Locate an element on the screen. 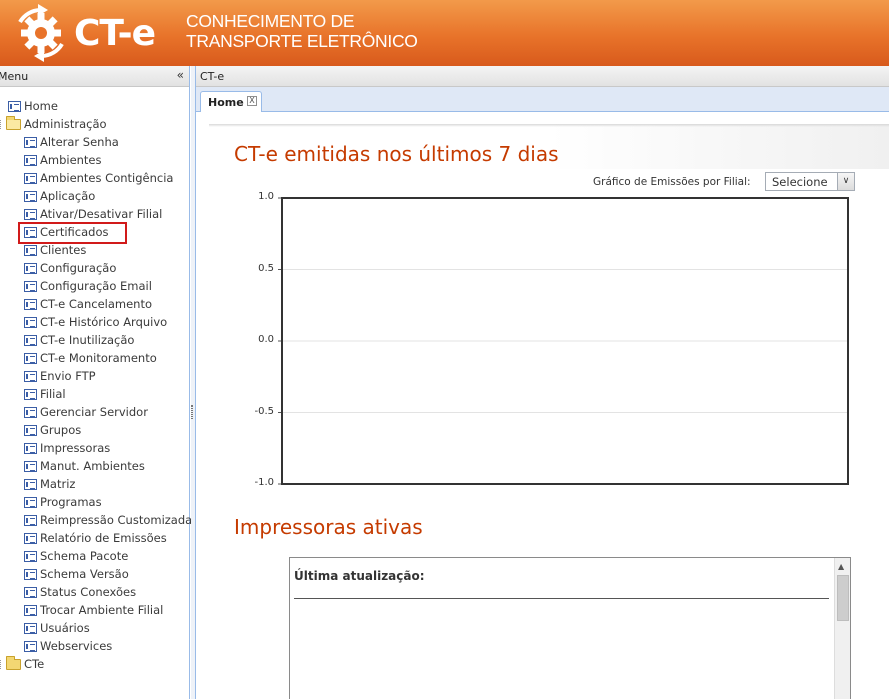 The image size is (889, 699). tree-item: Configuração is located at coordinates (70, 268).